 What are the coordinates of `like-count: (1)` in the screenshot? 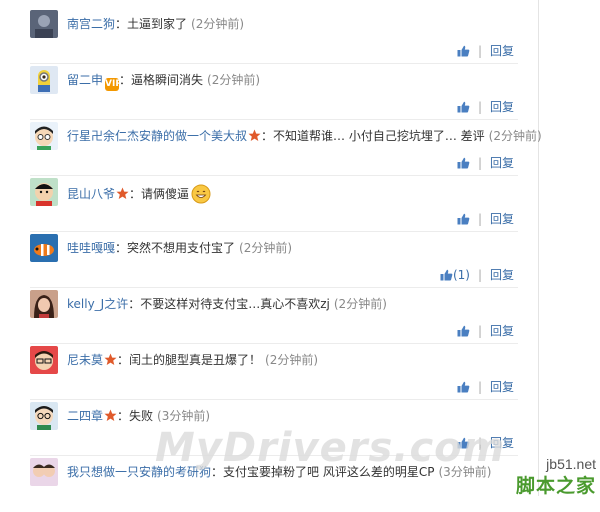 It's located at (461, 275).